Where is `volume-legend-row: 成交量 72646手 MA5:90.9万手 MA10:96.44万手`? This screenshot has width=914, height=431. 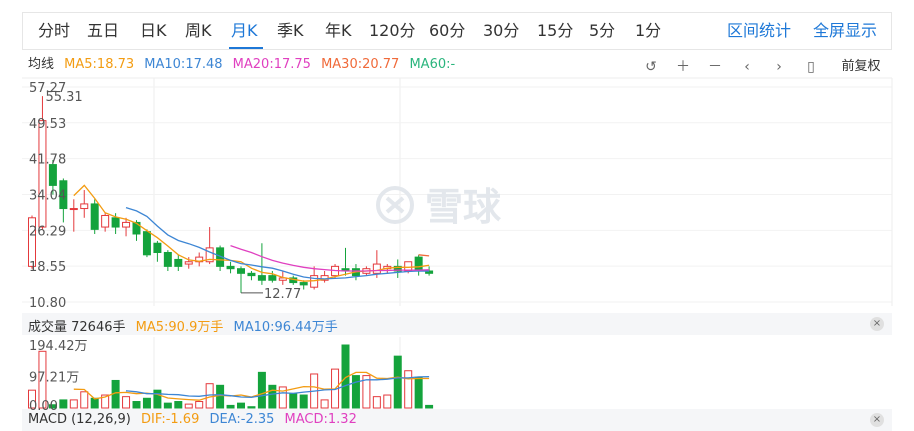
volume-legend-row: 成交量 72646手 MA5:90.9万手 MA10:96.44万手 is located at coordinates (186, 325).